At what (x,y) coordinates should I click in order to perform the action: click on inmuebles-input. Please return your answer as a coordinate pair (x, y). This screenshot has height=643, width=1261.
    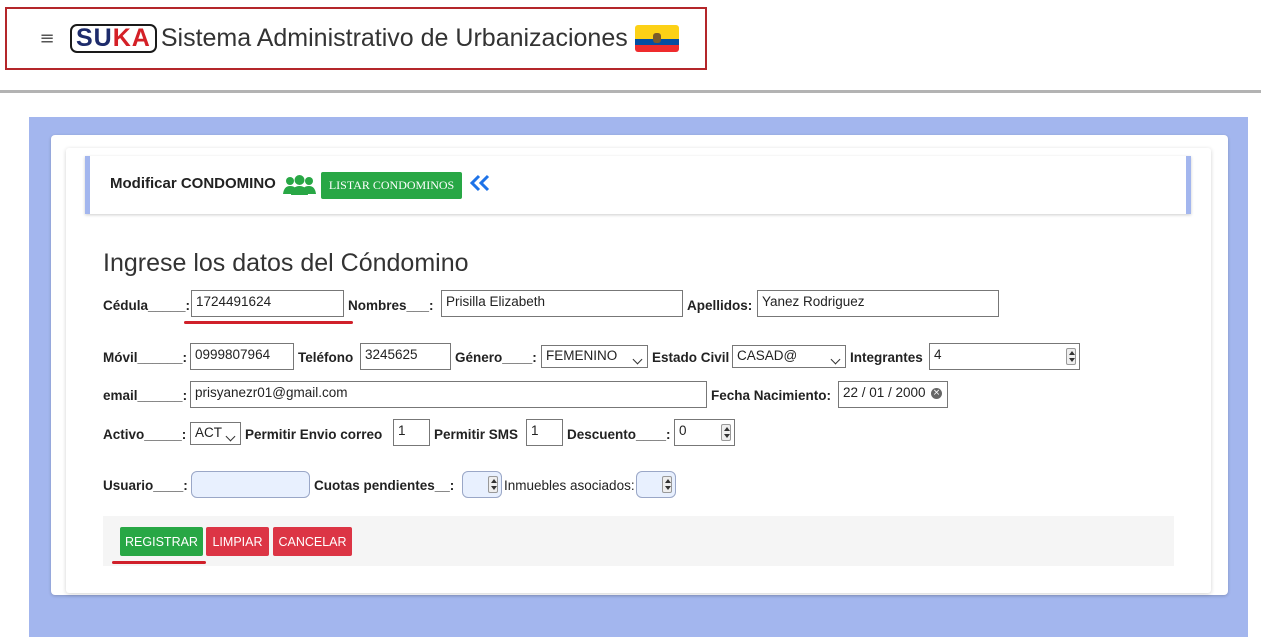
    Looking at the image, I should click on (656, 484).